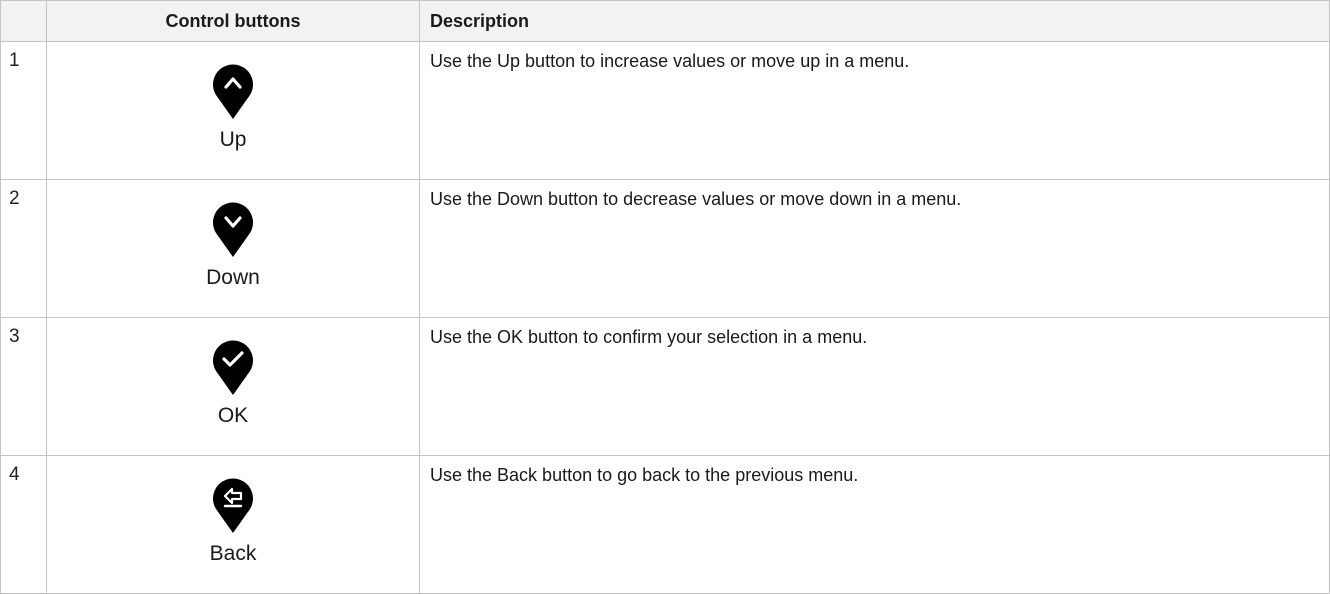 Image resolution: width=1330 pixels, height=594 pixels. I want to click on row-number: 2, so click(23, 248).